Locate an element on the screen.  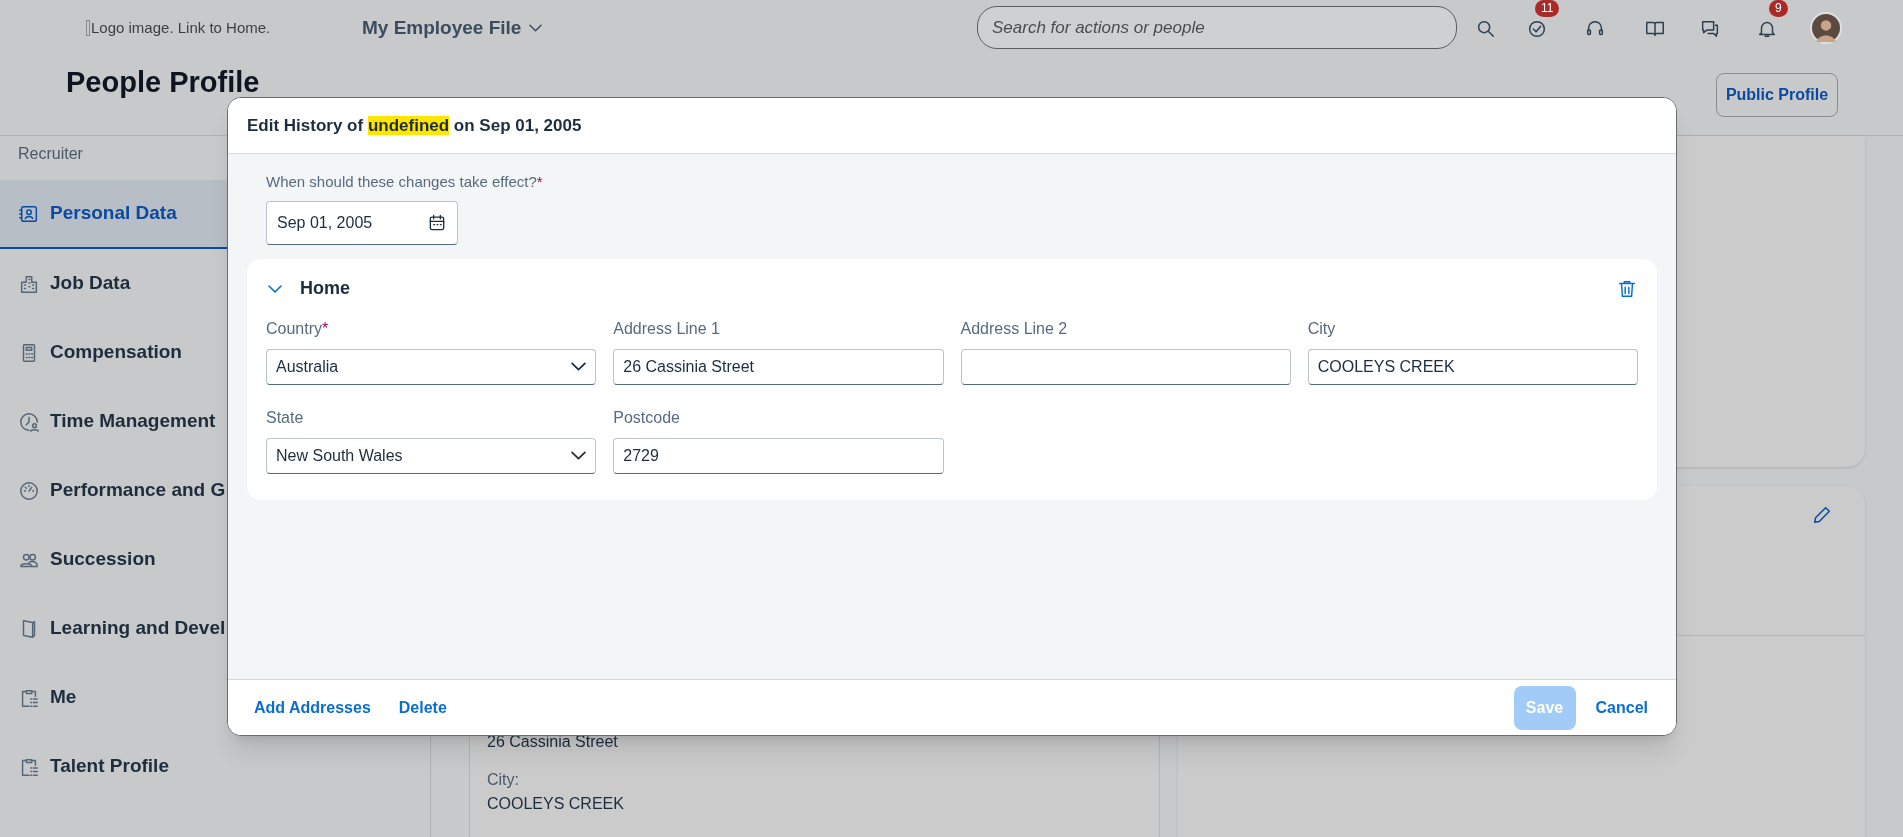
chat-icon is located at coordinates (1710, 29).